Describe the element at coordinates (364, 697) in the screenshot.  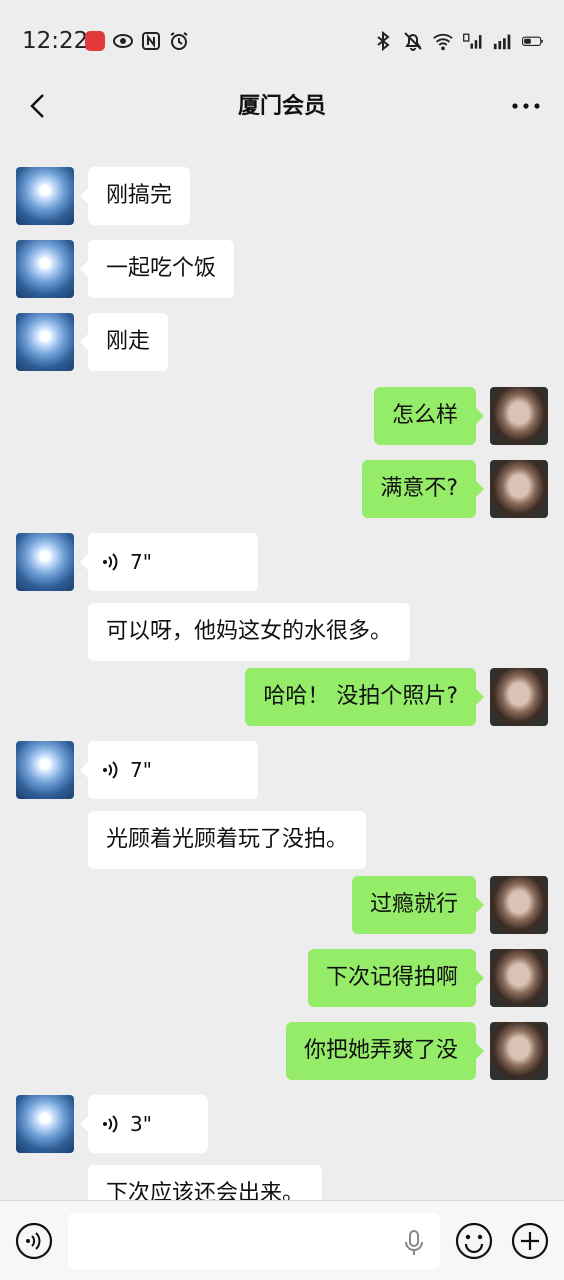
I see `message-bubble-self: 哈哈！ 没拍个照片?` at that location.